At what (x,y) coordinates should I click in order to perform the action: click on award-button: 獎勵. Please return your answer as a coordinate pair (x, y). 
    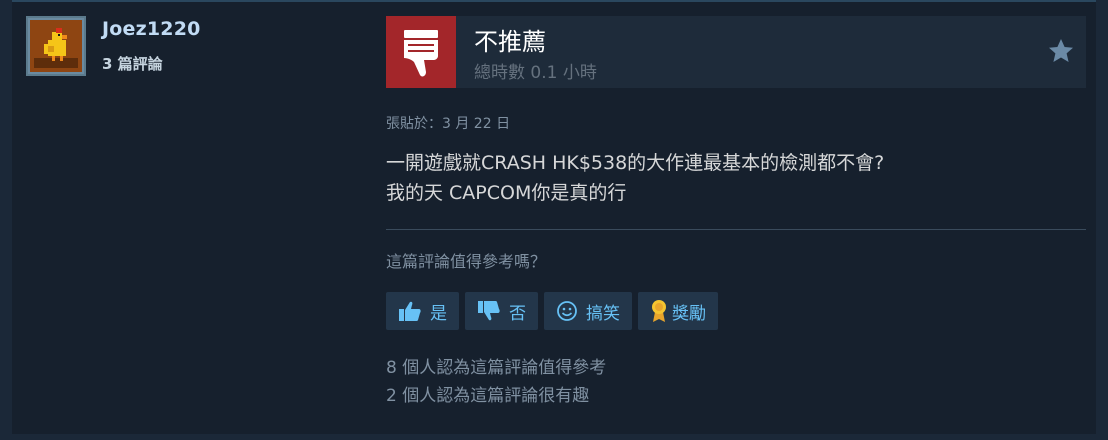
    Looking at the image, I should click on (678, 311).